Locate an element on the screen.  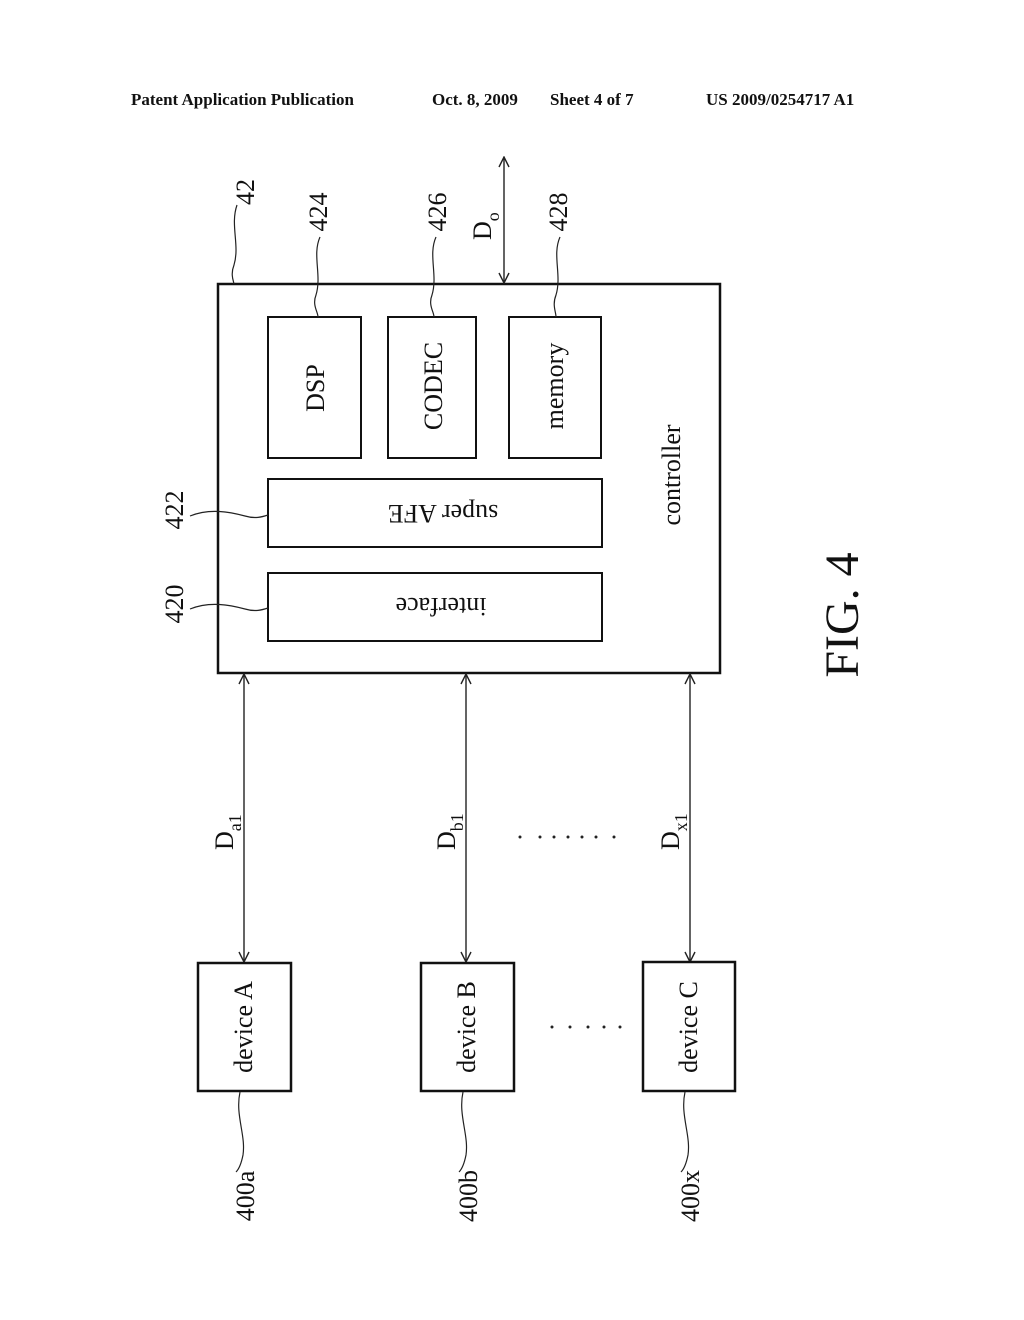
leader-400a is located at coordinates (240, 1132).